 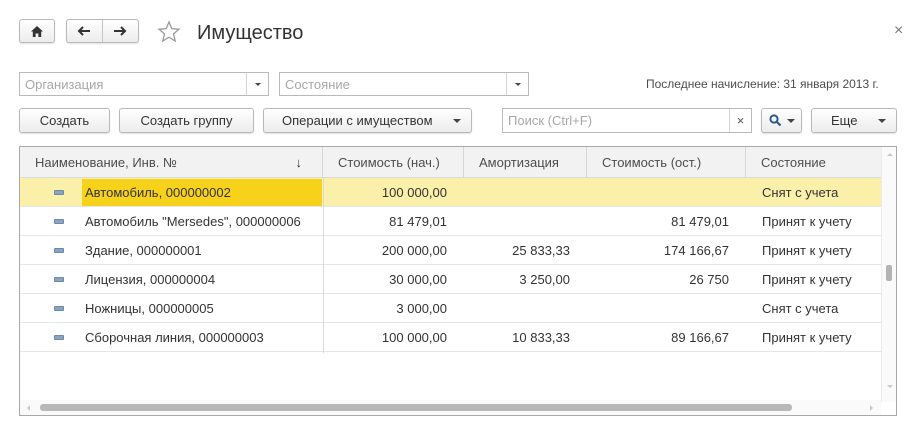 I want to click on clear-icon: ×, so click(x=740, y=120).